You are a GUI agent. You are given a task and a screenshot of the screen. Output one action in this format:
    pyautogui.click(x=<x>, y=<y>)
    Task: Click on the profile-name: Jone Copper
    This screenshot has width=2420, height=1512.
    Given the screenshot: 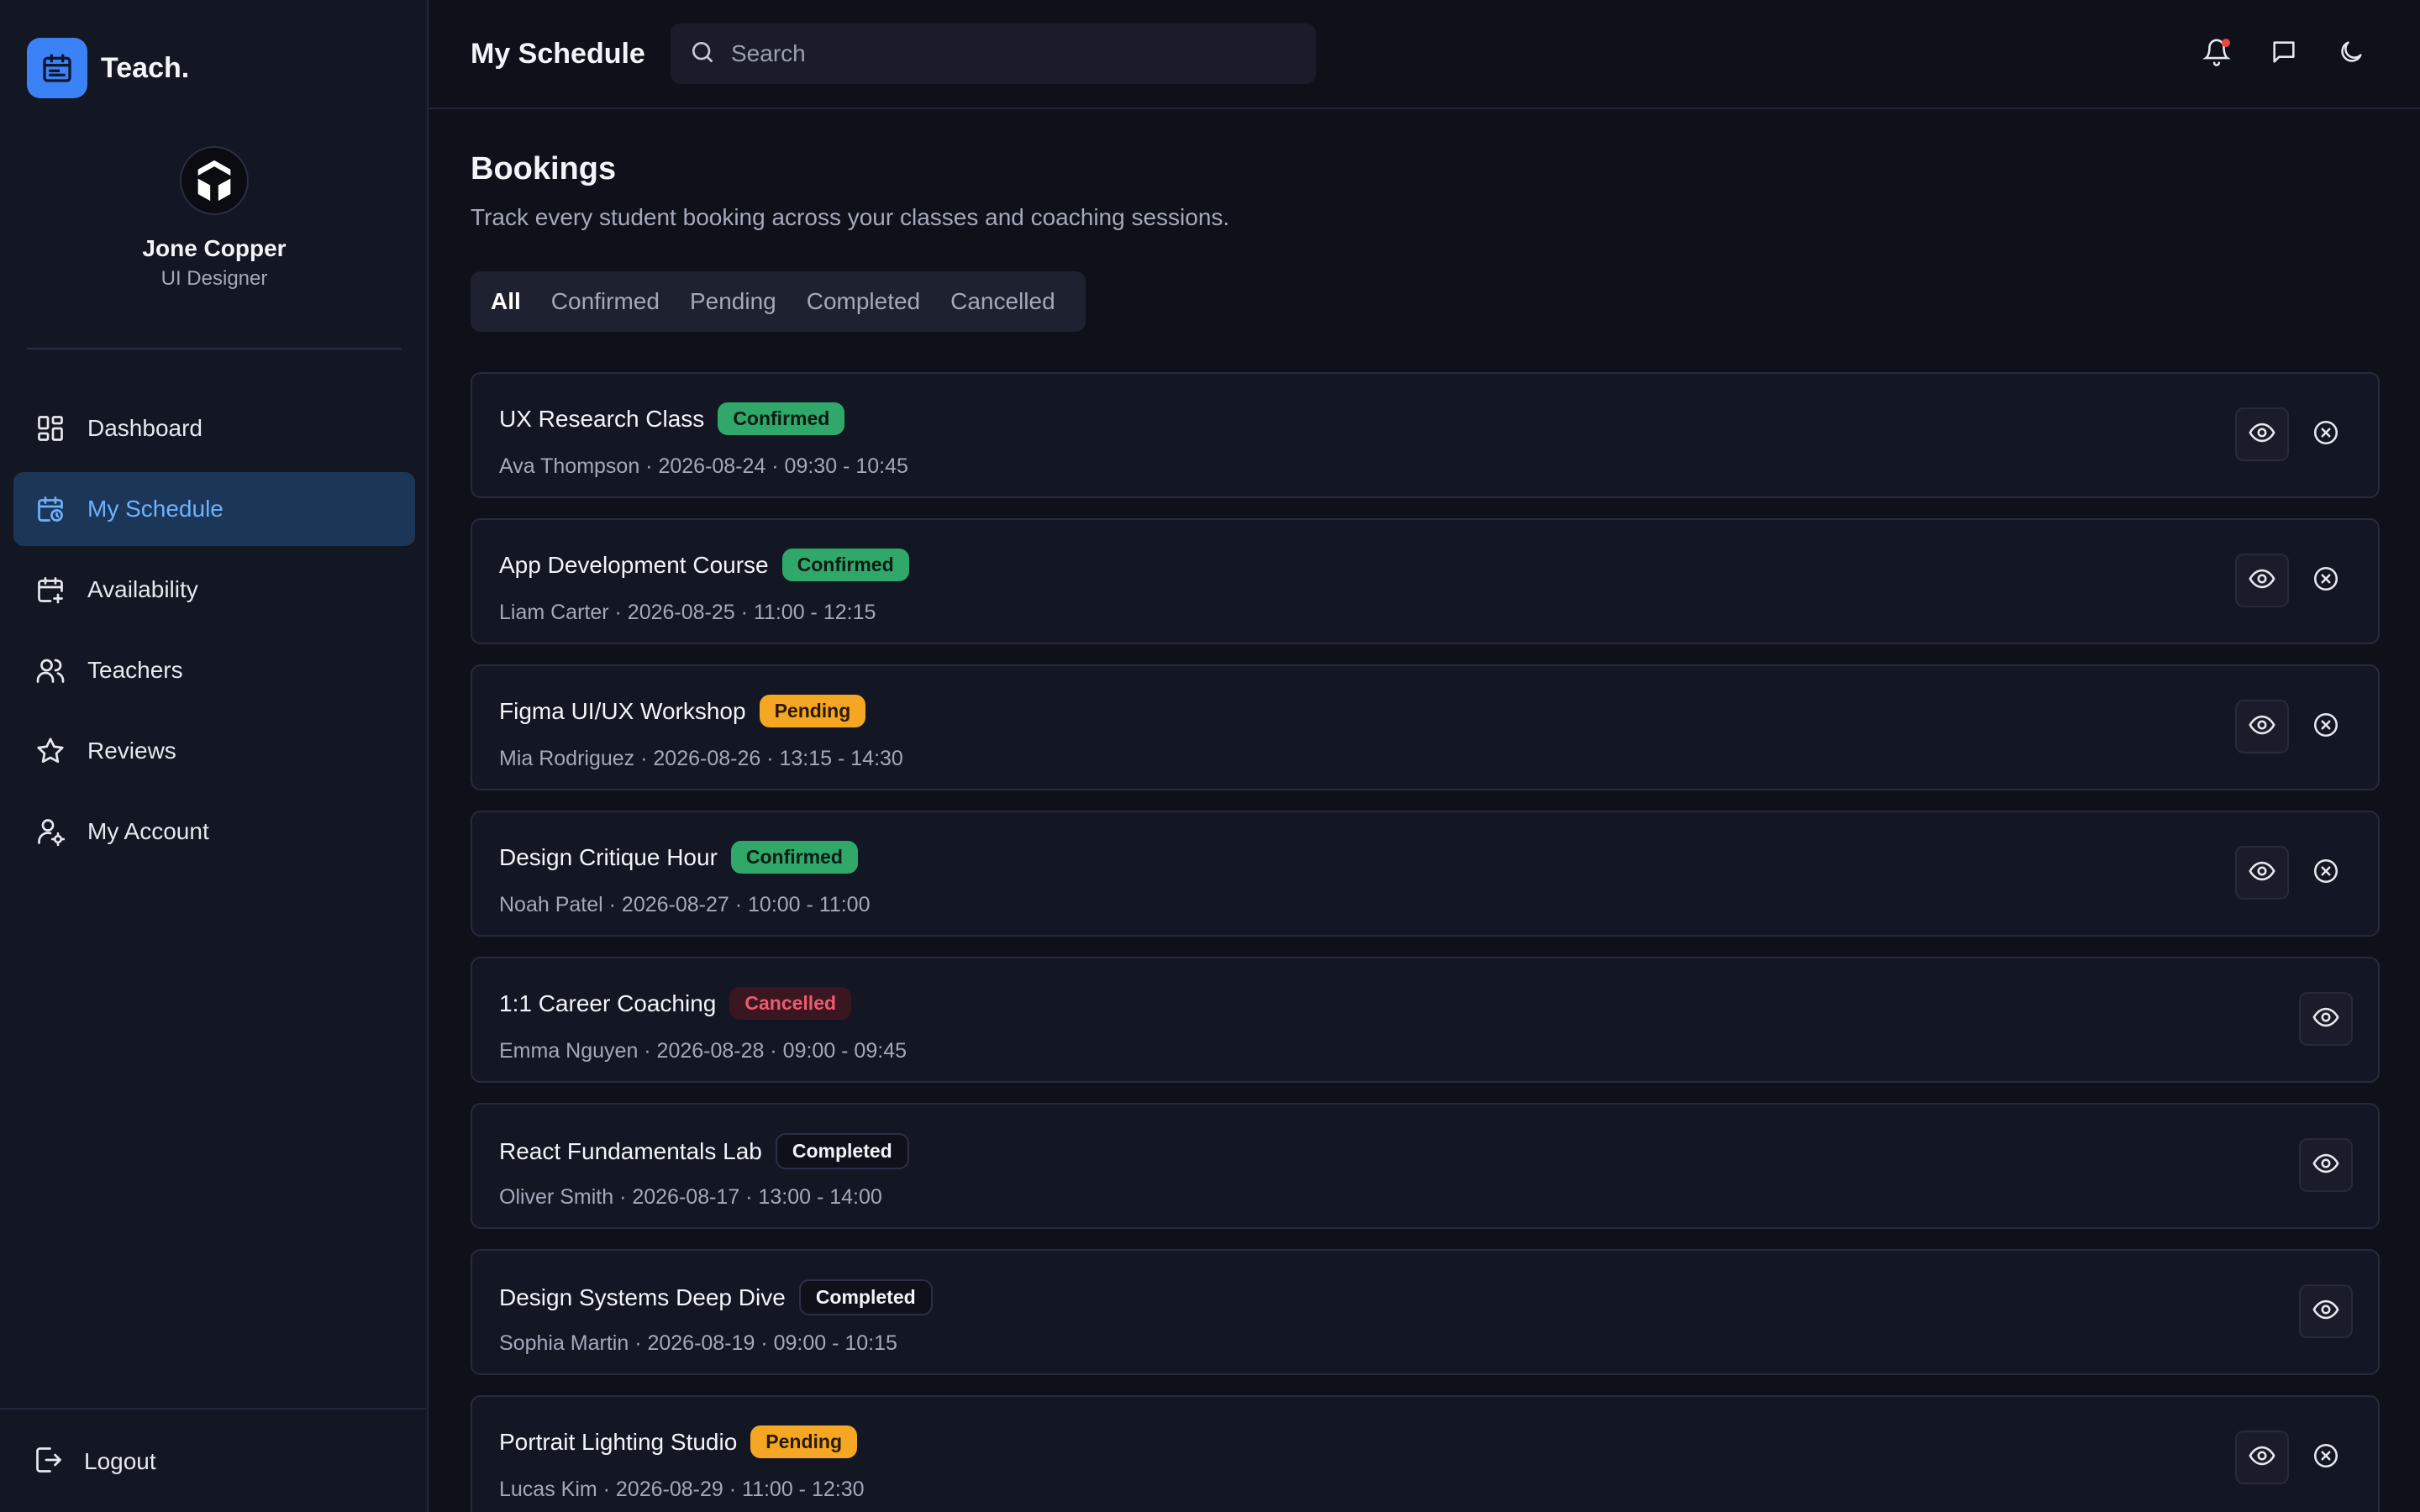 What is the action you would take?
    pyautogui.click(x=214, y=248)
    